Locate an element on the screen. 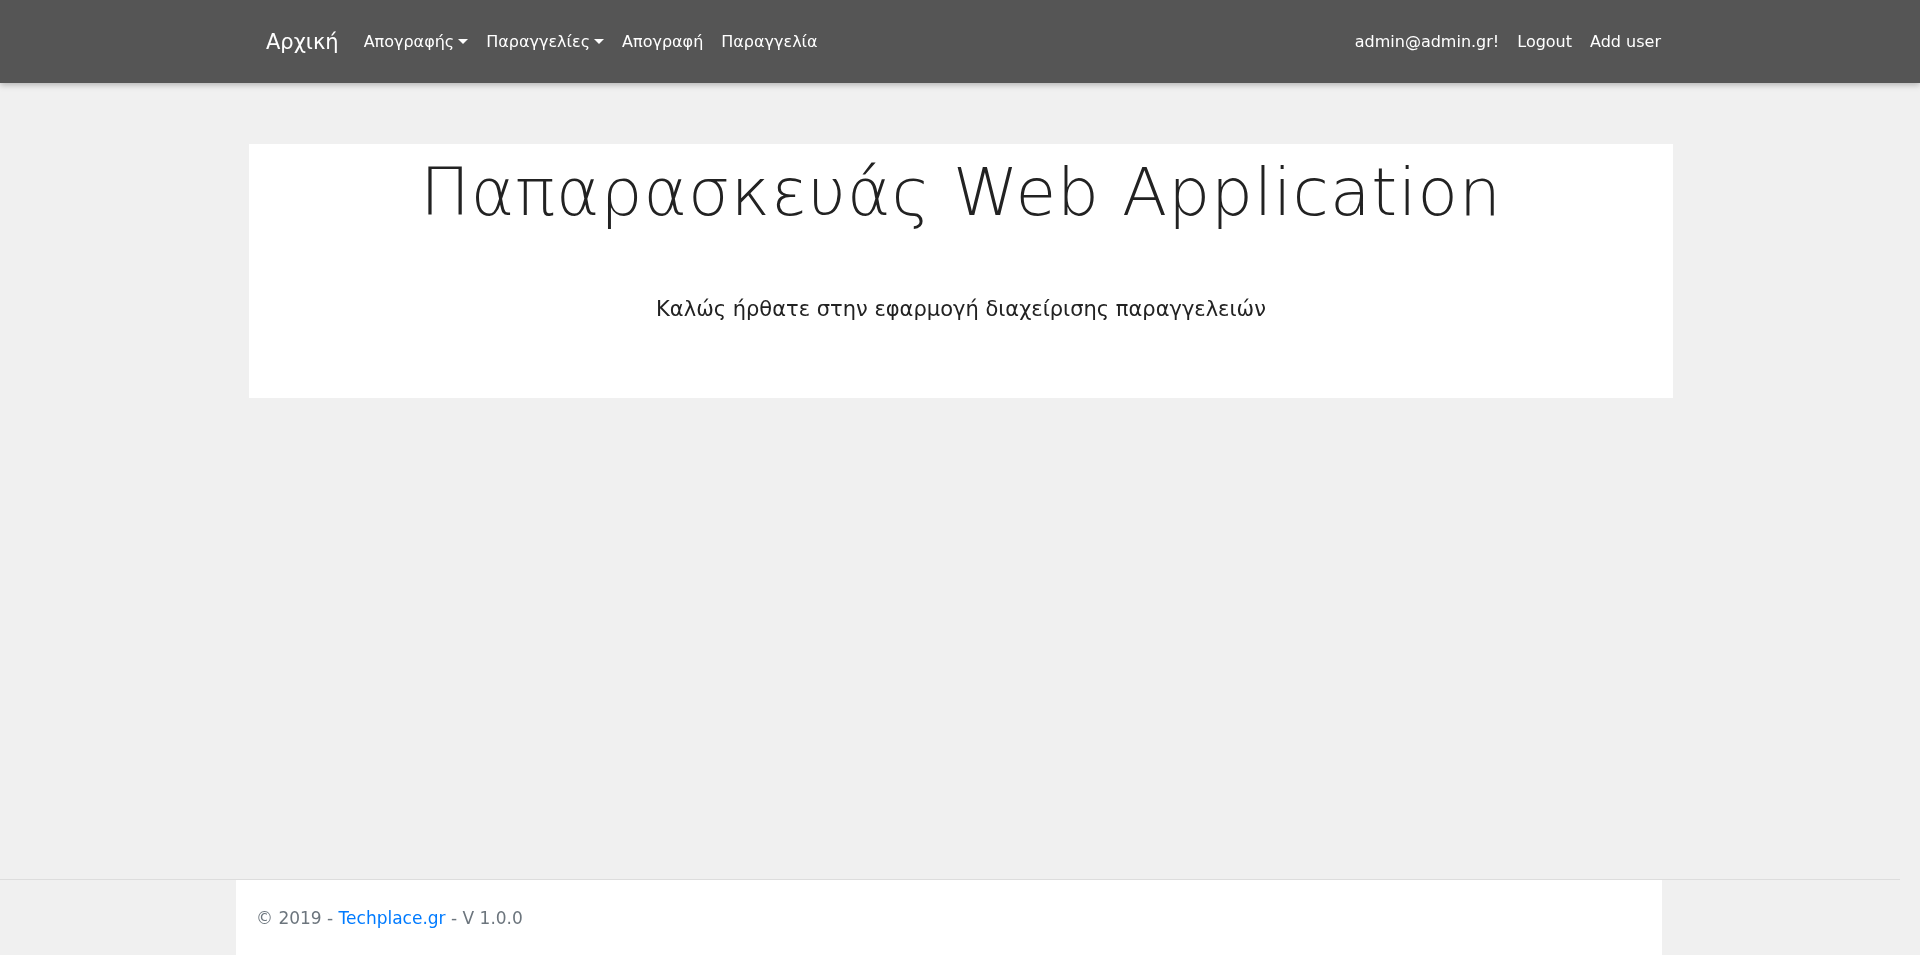 Image resolution: width=1920 pixels, height=955 pixels. nav-link: Add user is located at coordinates (1625, 41).